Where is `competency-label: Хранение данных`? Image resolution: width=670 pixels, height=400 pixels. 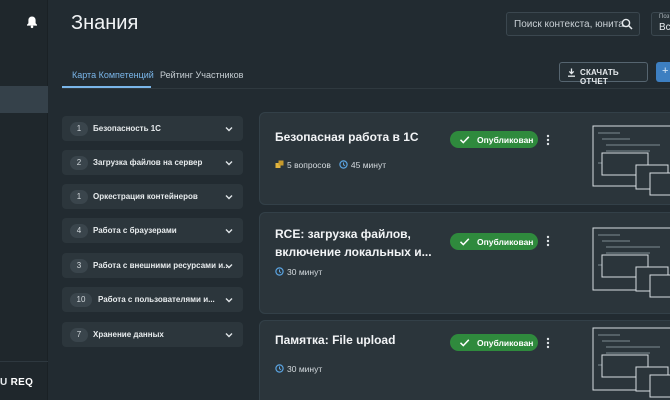
competency-label: Хранение данных is located at coordinates (128, 334).